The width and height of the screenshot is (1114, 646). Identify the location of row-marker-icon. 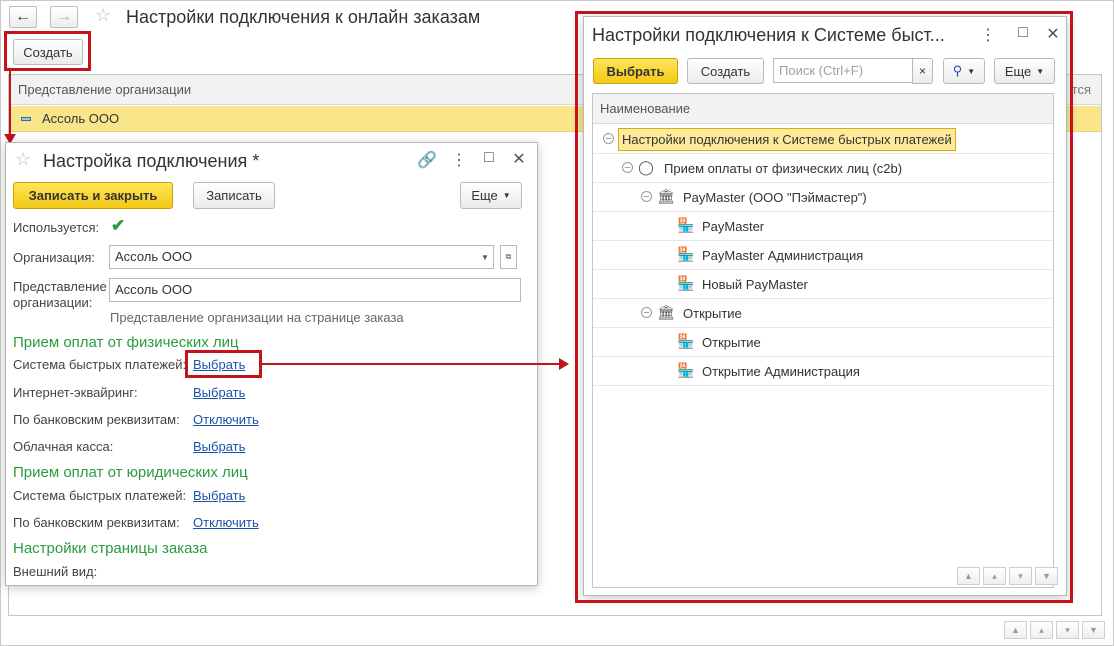
(26, 119).